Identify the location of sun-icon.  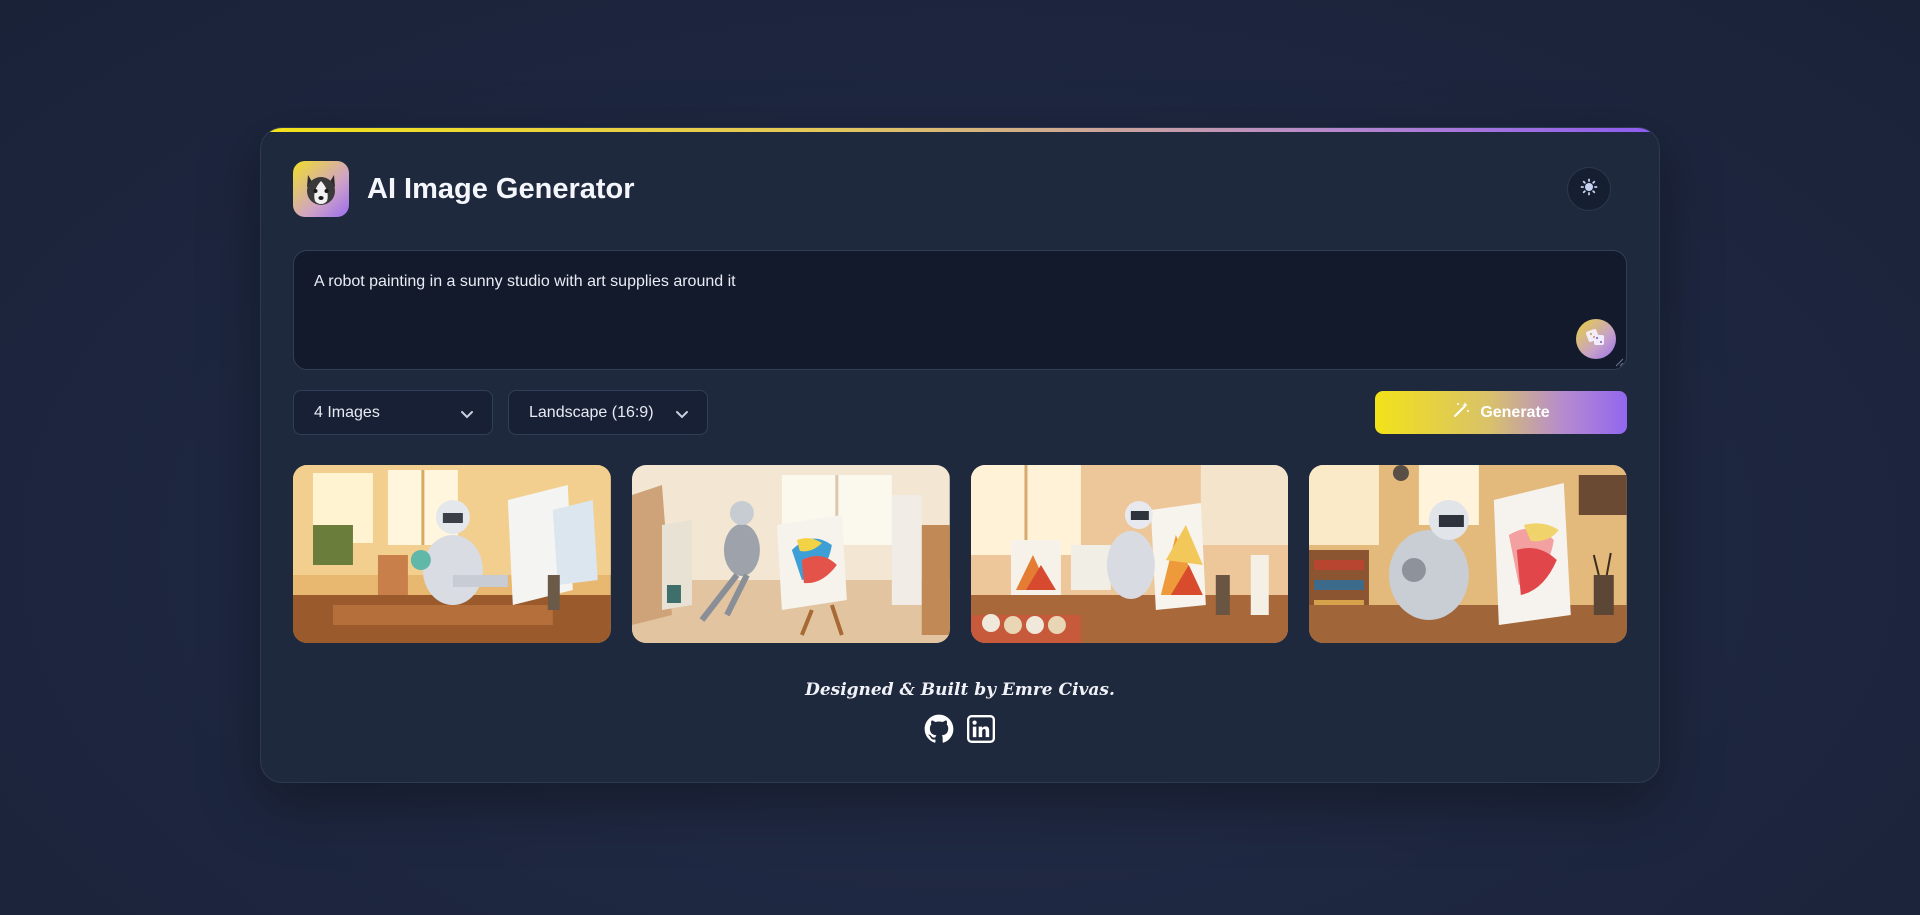
(1589, 189).